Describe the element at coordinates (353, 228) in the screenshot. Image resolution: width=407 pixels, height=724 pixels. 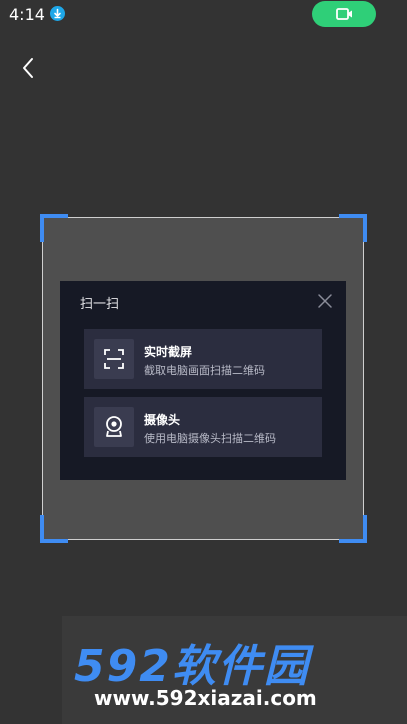
I see `scan-corner-top-right` at that location.